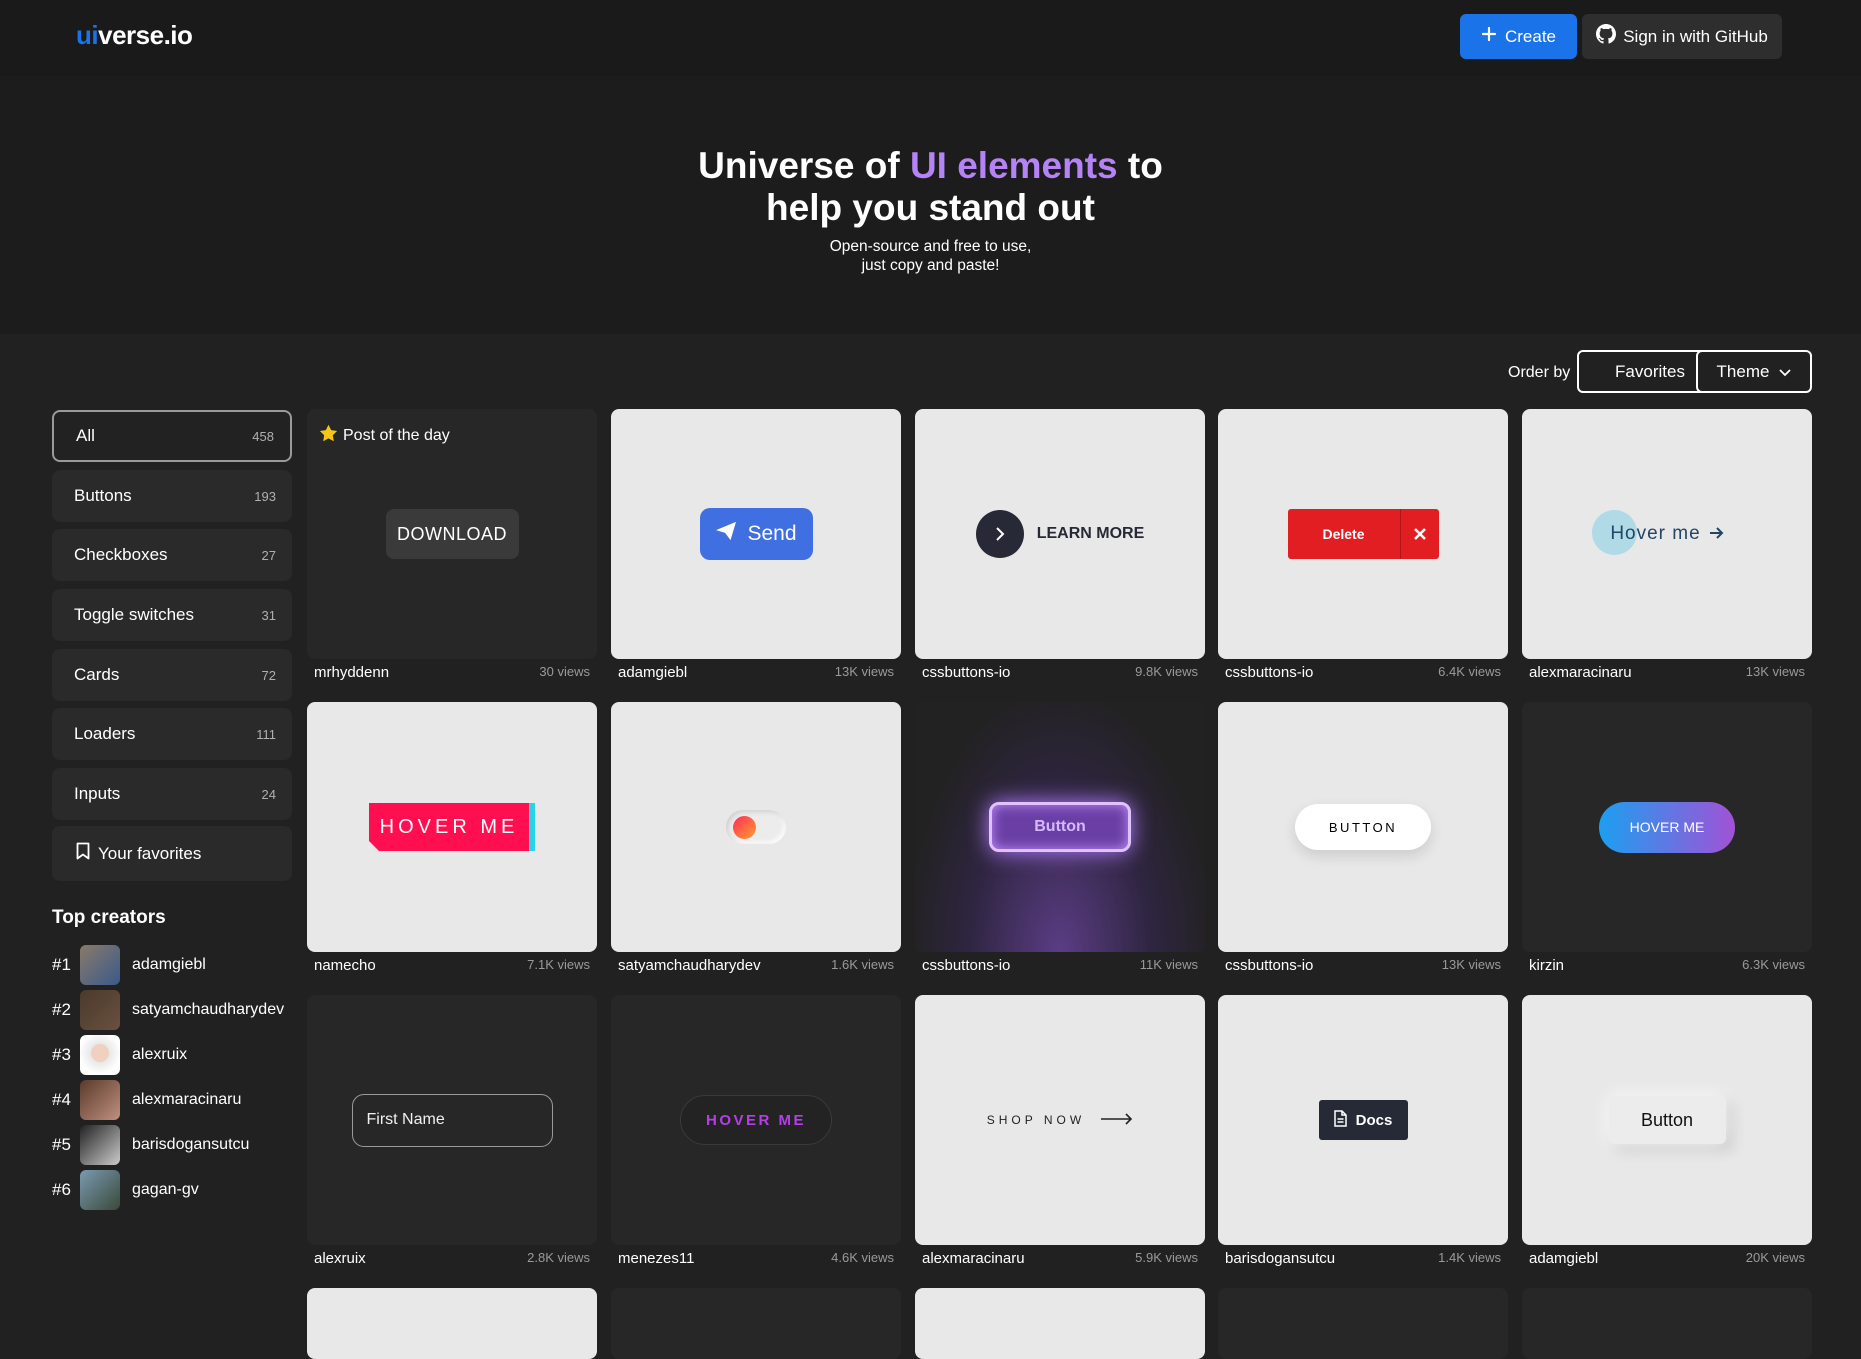 The height and width of the screenshot is (1359, 1861). Describe the element at coordinates (109, 917) in the screenshot. I see `top-creators-title: Top creators` at that location.